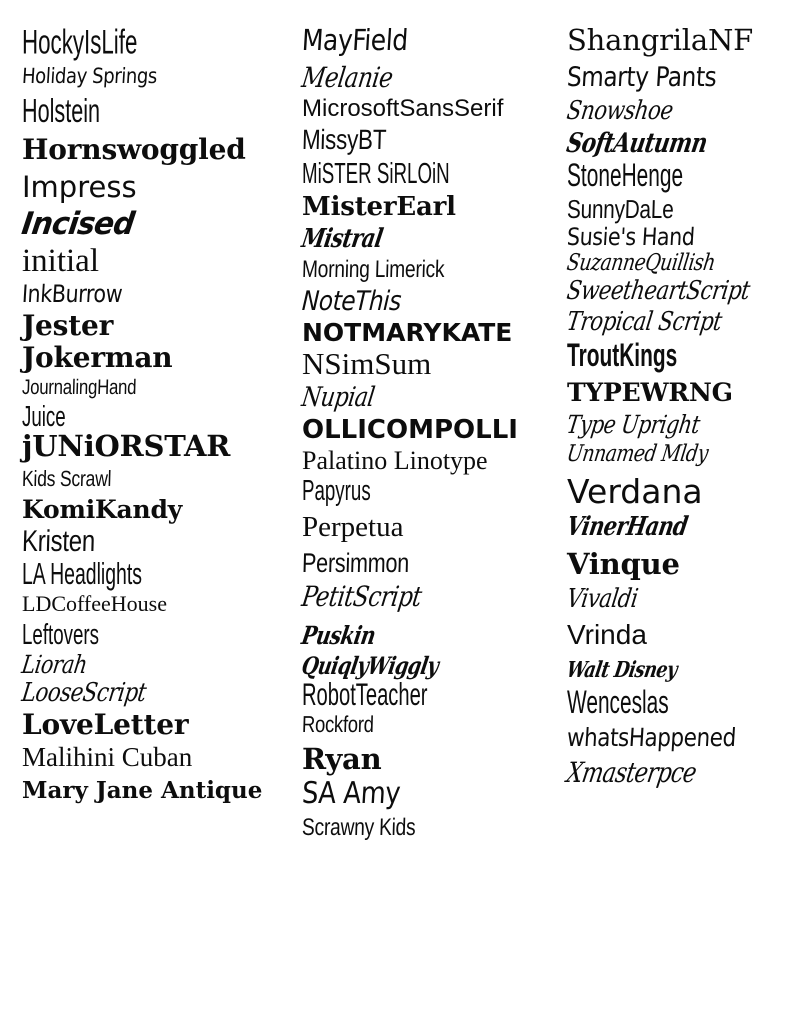 Image resolution: width=800 pixels, height=1035 pixels. I want to click on font-sample-item: Mistral, so click(342, 239).